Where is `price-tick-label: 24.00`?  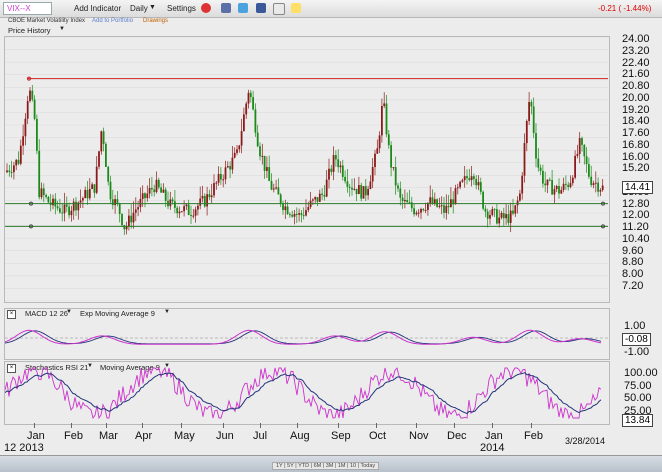 price-tick-label: 24.00 is located at coordinates (636, 39).